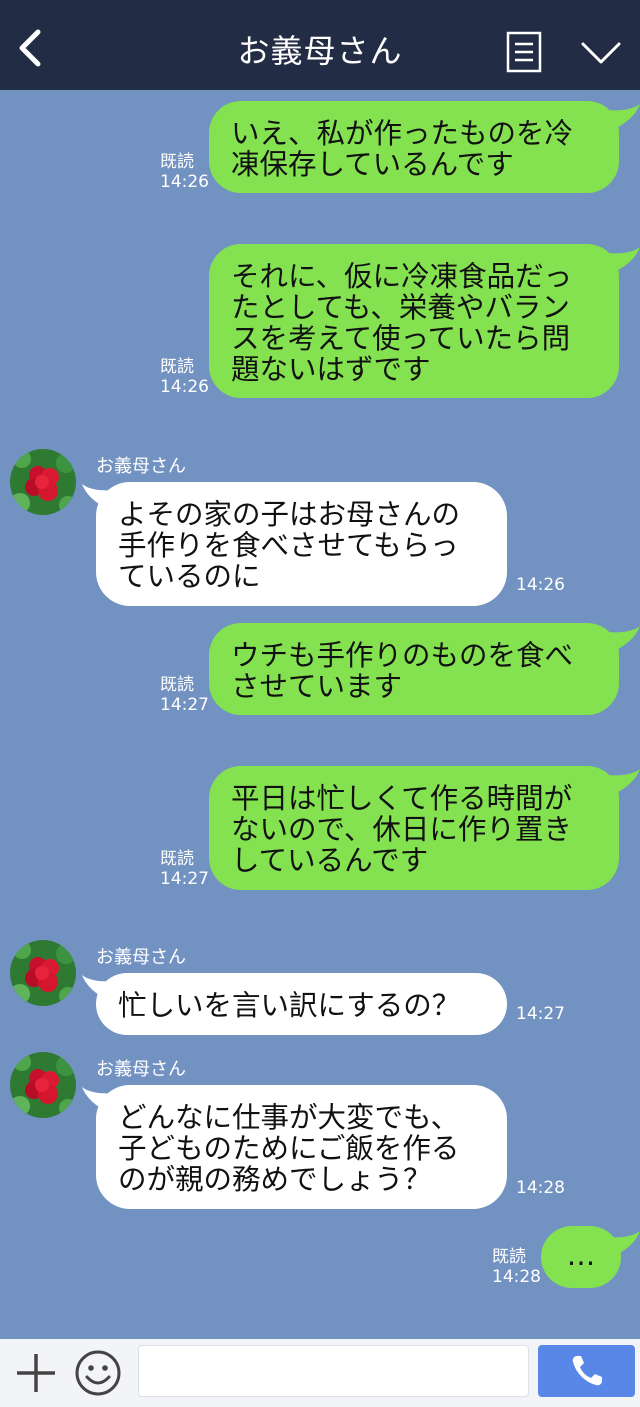 The width and height of the screenshot is (640, 1407). I want to click on menu-icon, so click(524, 52).